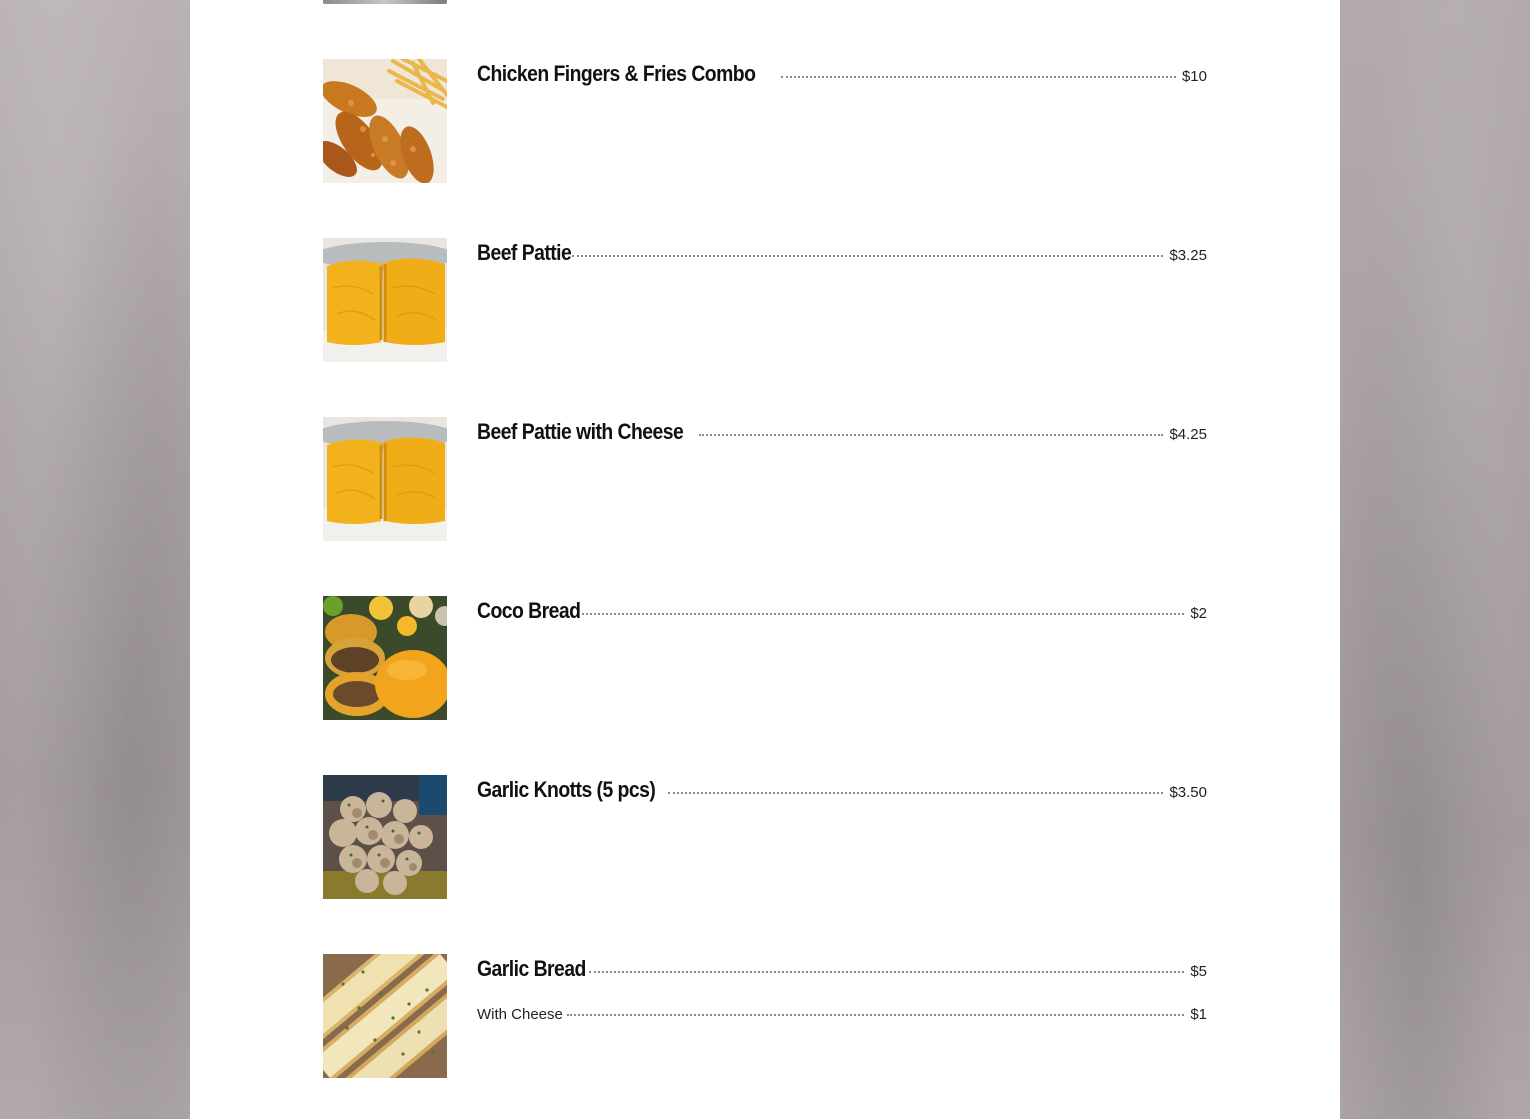 Image resolution: width=1530 pixels, height=1119 pixels. I want to click on item-price: $10, so click(1194, 76).